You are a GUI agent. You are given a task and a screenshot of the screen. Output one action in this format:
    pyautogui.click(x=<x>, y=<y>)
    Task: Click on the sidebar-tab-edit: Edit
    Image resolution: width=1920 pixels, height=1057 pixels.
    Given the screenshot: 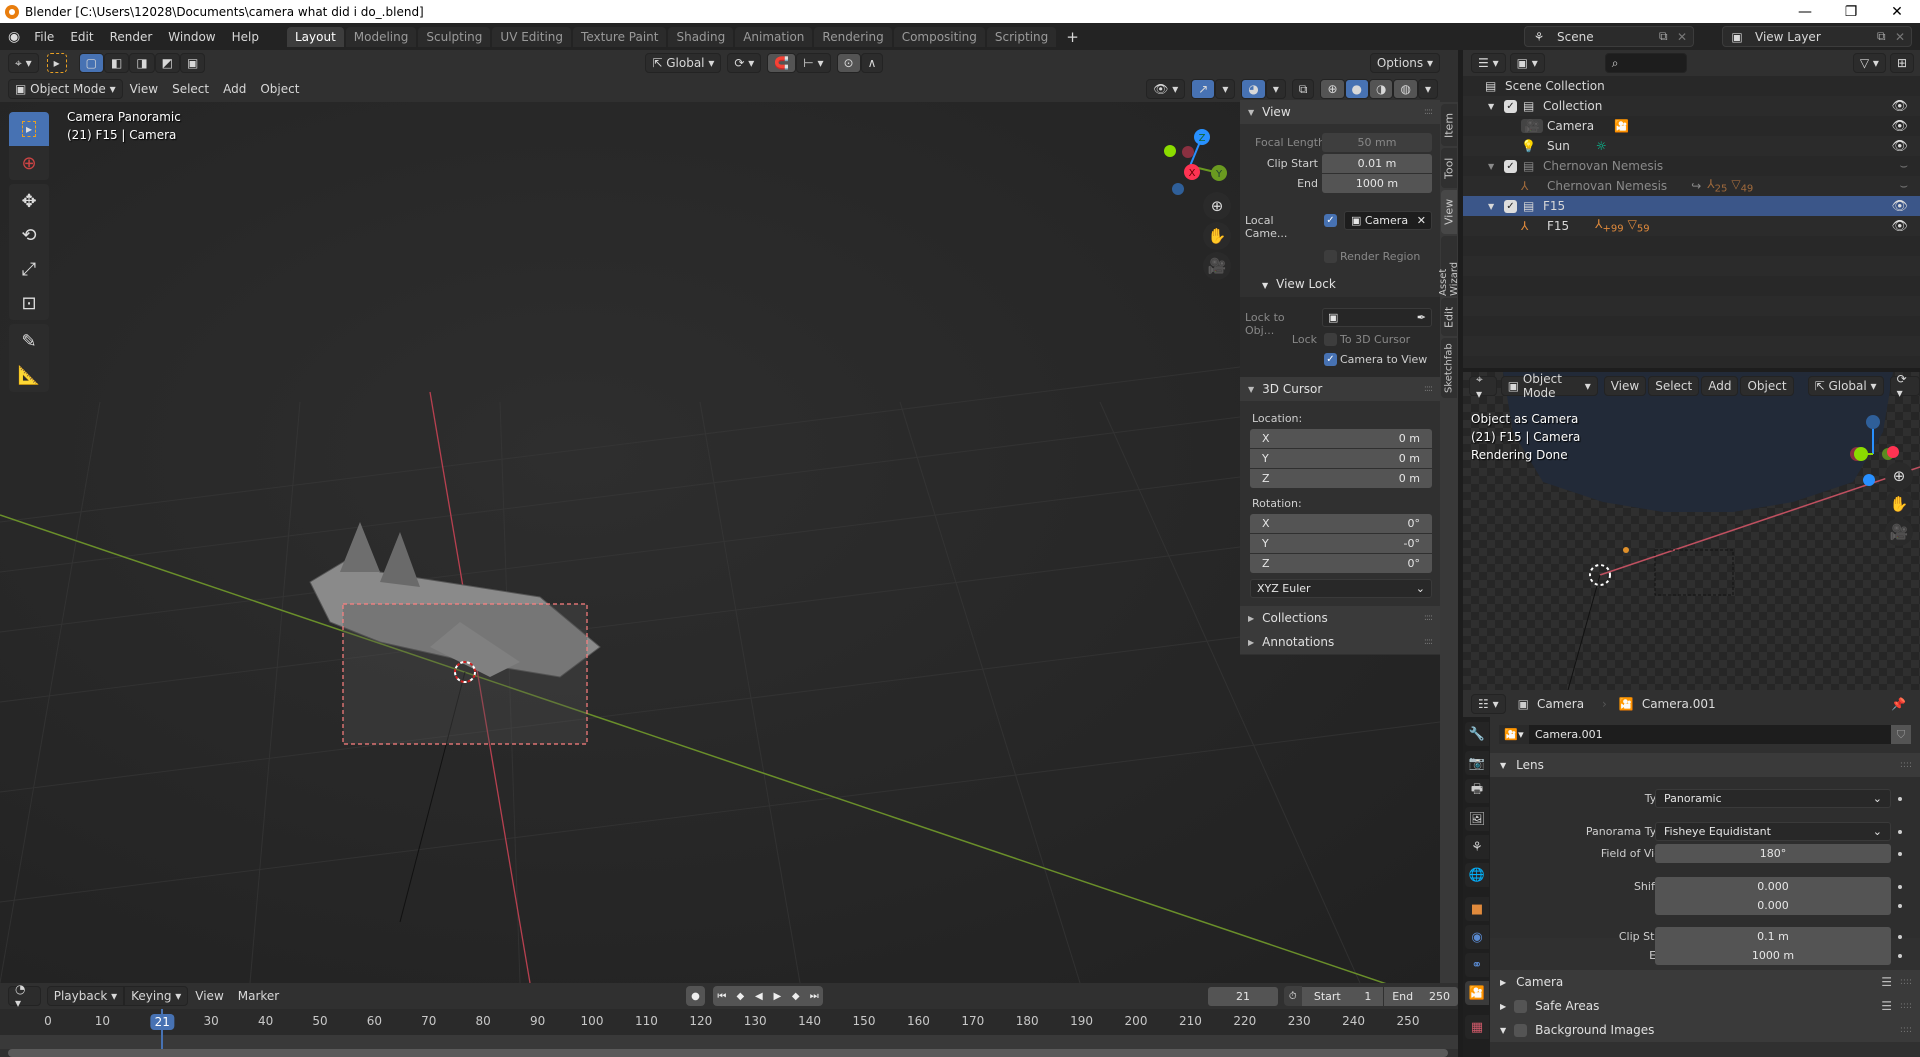 What is the action you would take?
    pyautogui.click(x=1449, y=317)
    